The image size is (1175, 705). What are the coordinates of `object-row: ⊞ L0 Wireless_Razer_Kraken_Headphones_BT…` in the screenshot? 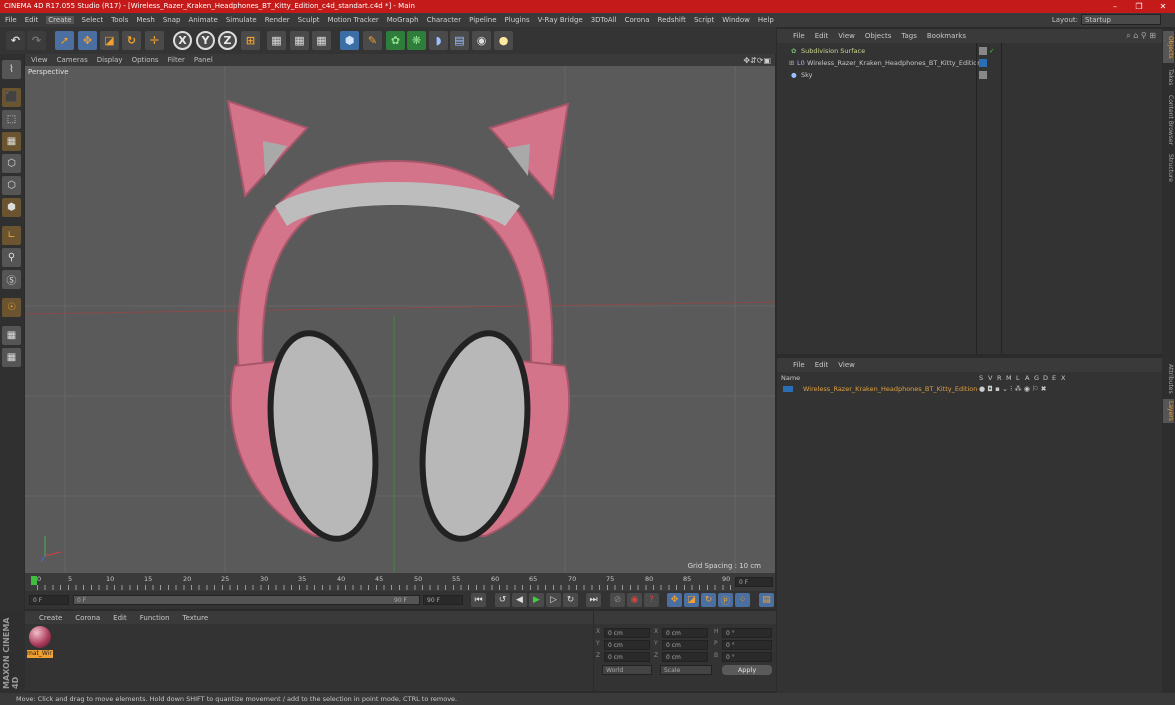 It's located at (969, 63).